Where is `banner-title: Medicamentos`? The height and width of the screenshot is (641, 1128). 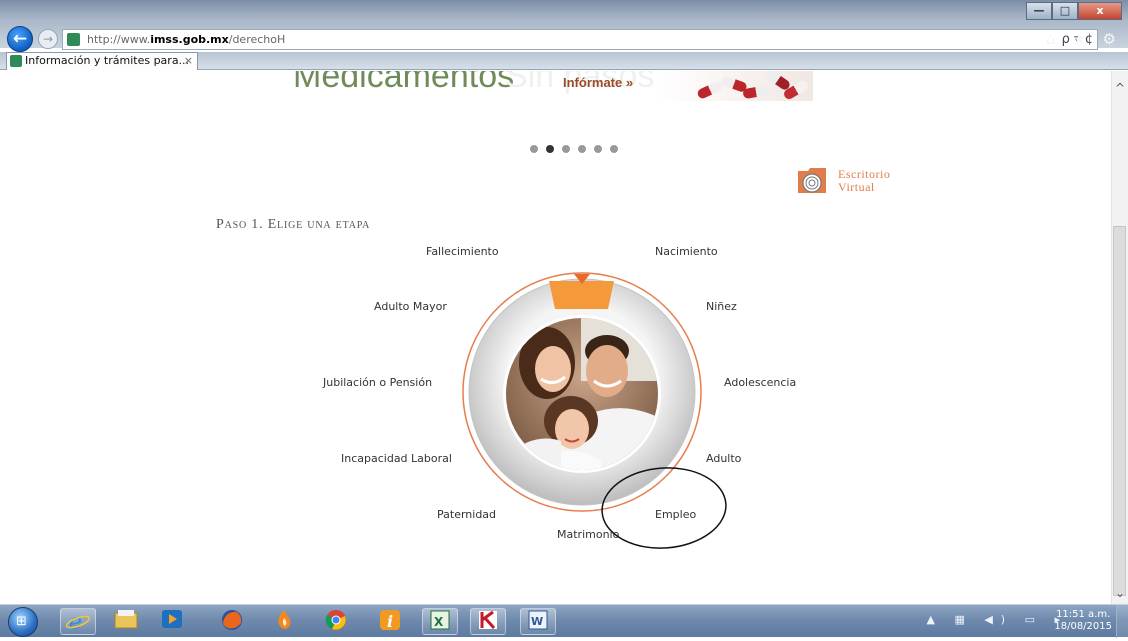
banner-title: Medicamentos is located at coordinates (404, 83).